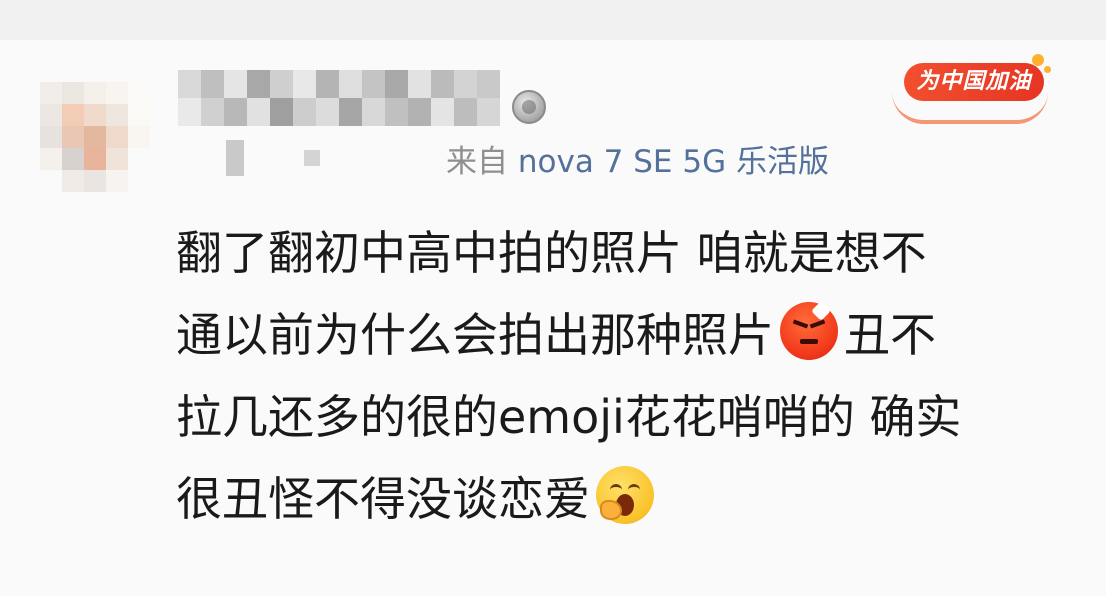 This screenshot has width=1106, height=596. I want to click on comment-text: 通以前为什么会拍出那种照片, so click(475, 335).